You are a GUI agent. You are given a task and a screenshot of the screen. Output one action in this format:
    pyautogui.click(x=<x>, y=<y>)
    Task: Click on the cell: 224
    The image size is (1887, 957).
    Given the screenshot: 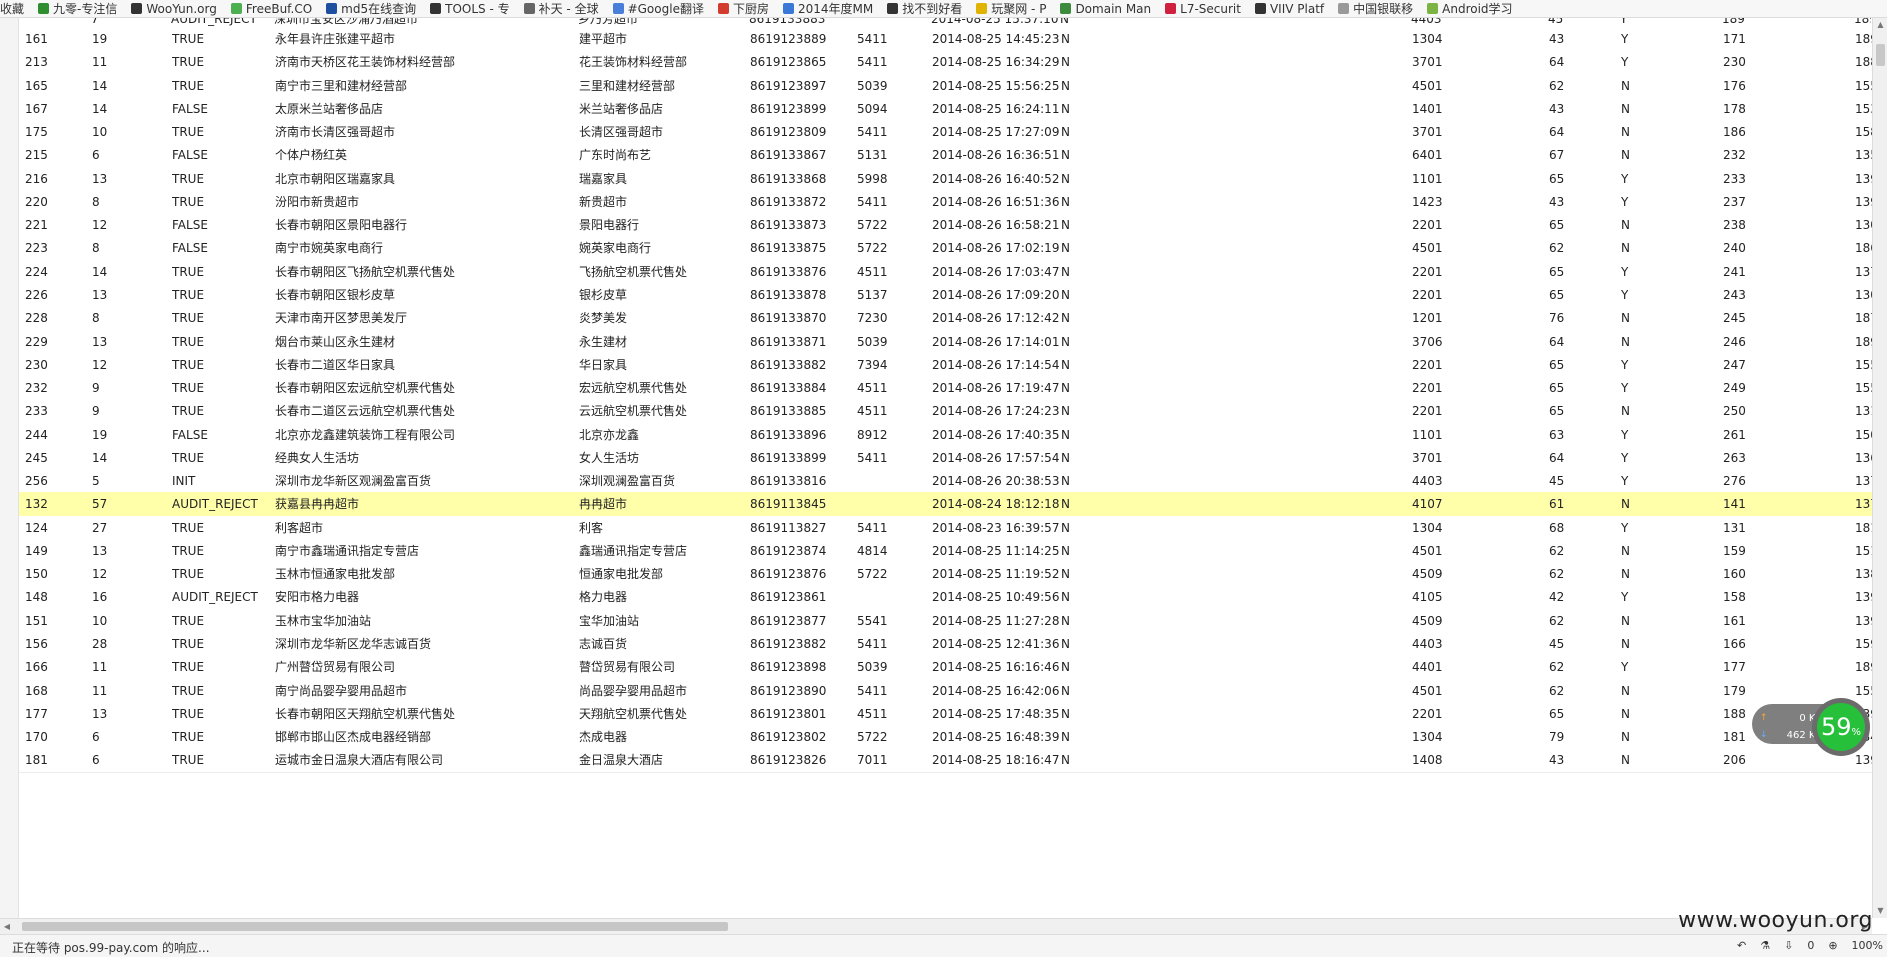 What is the action you would take?
    pyautogui.click(x=36, y=271)
    